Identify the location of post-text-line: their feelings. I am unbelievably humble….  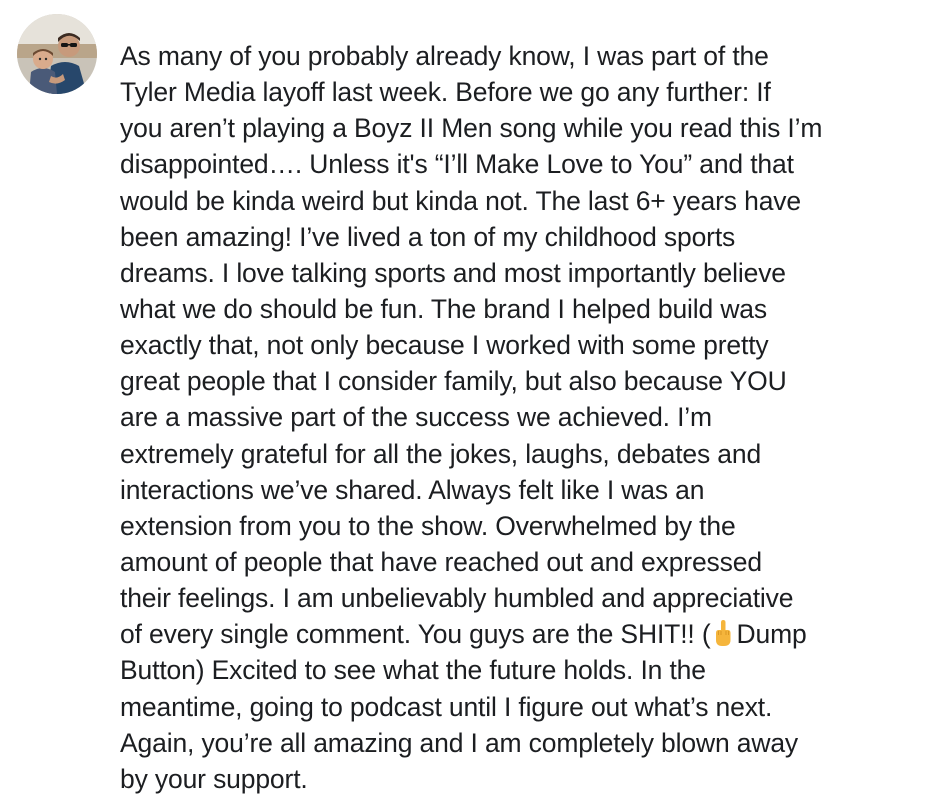
(457, 598).